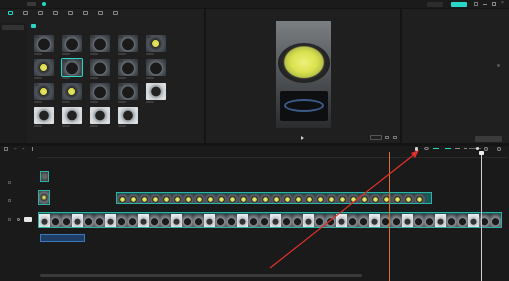  I want to click on annotation-arrow, so click(344, 209).